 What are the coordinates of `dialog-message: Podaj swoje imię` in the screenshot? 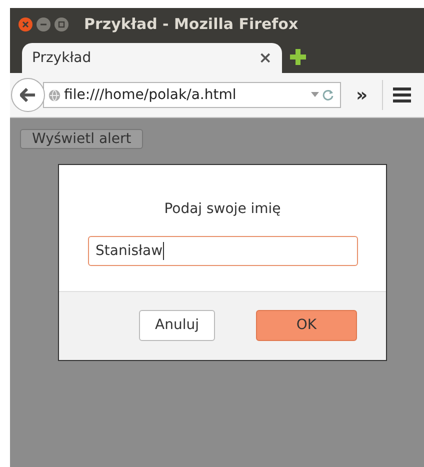 It's located at (222, 209).